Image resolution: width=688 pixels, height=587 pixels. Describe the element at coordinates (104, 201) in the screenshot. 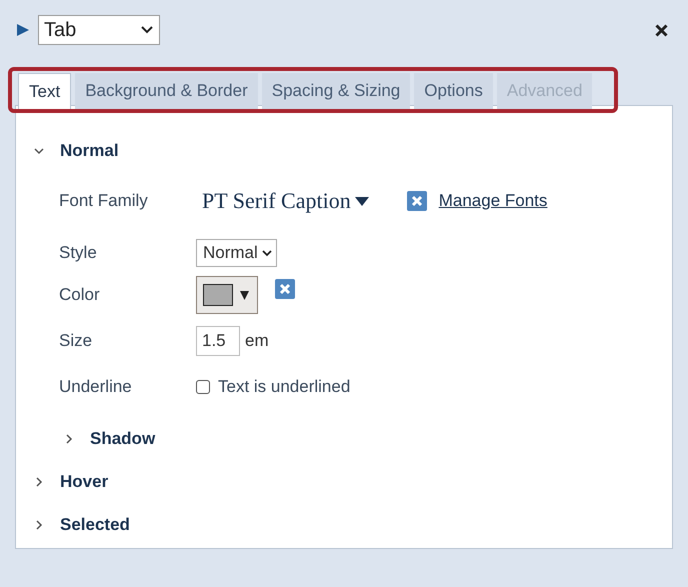

I see `field-label: Font Family` at that location.